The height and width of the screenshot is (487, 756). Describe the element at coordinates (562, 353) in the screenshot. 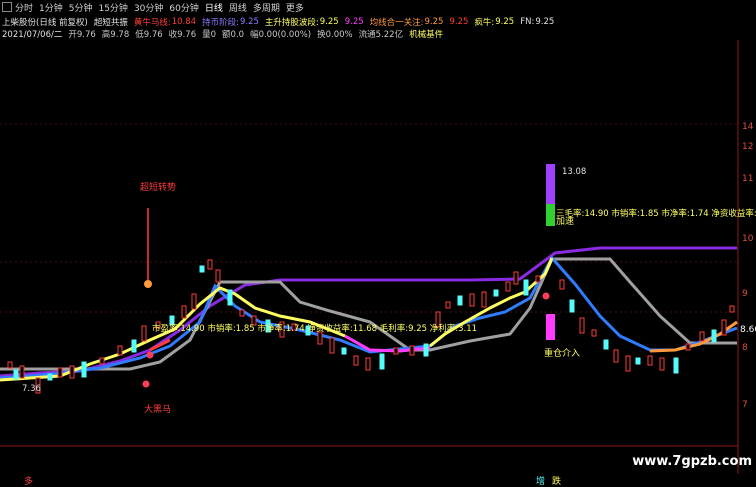

I see `right-tag-heavy-entry: 重仓介入` at that location.